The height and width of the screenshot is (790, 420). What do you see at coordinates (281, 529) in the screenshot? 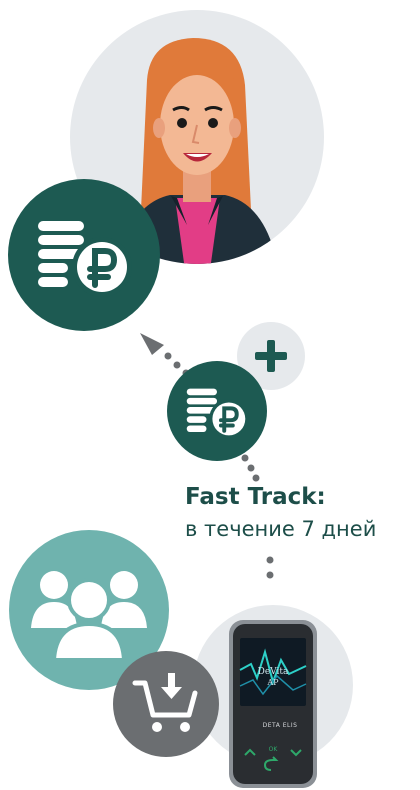
I see `fast-track-subtitle: в течение 7 дней` at bounding box center [281, 529].